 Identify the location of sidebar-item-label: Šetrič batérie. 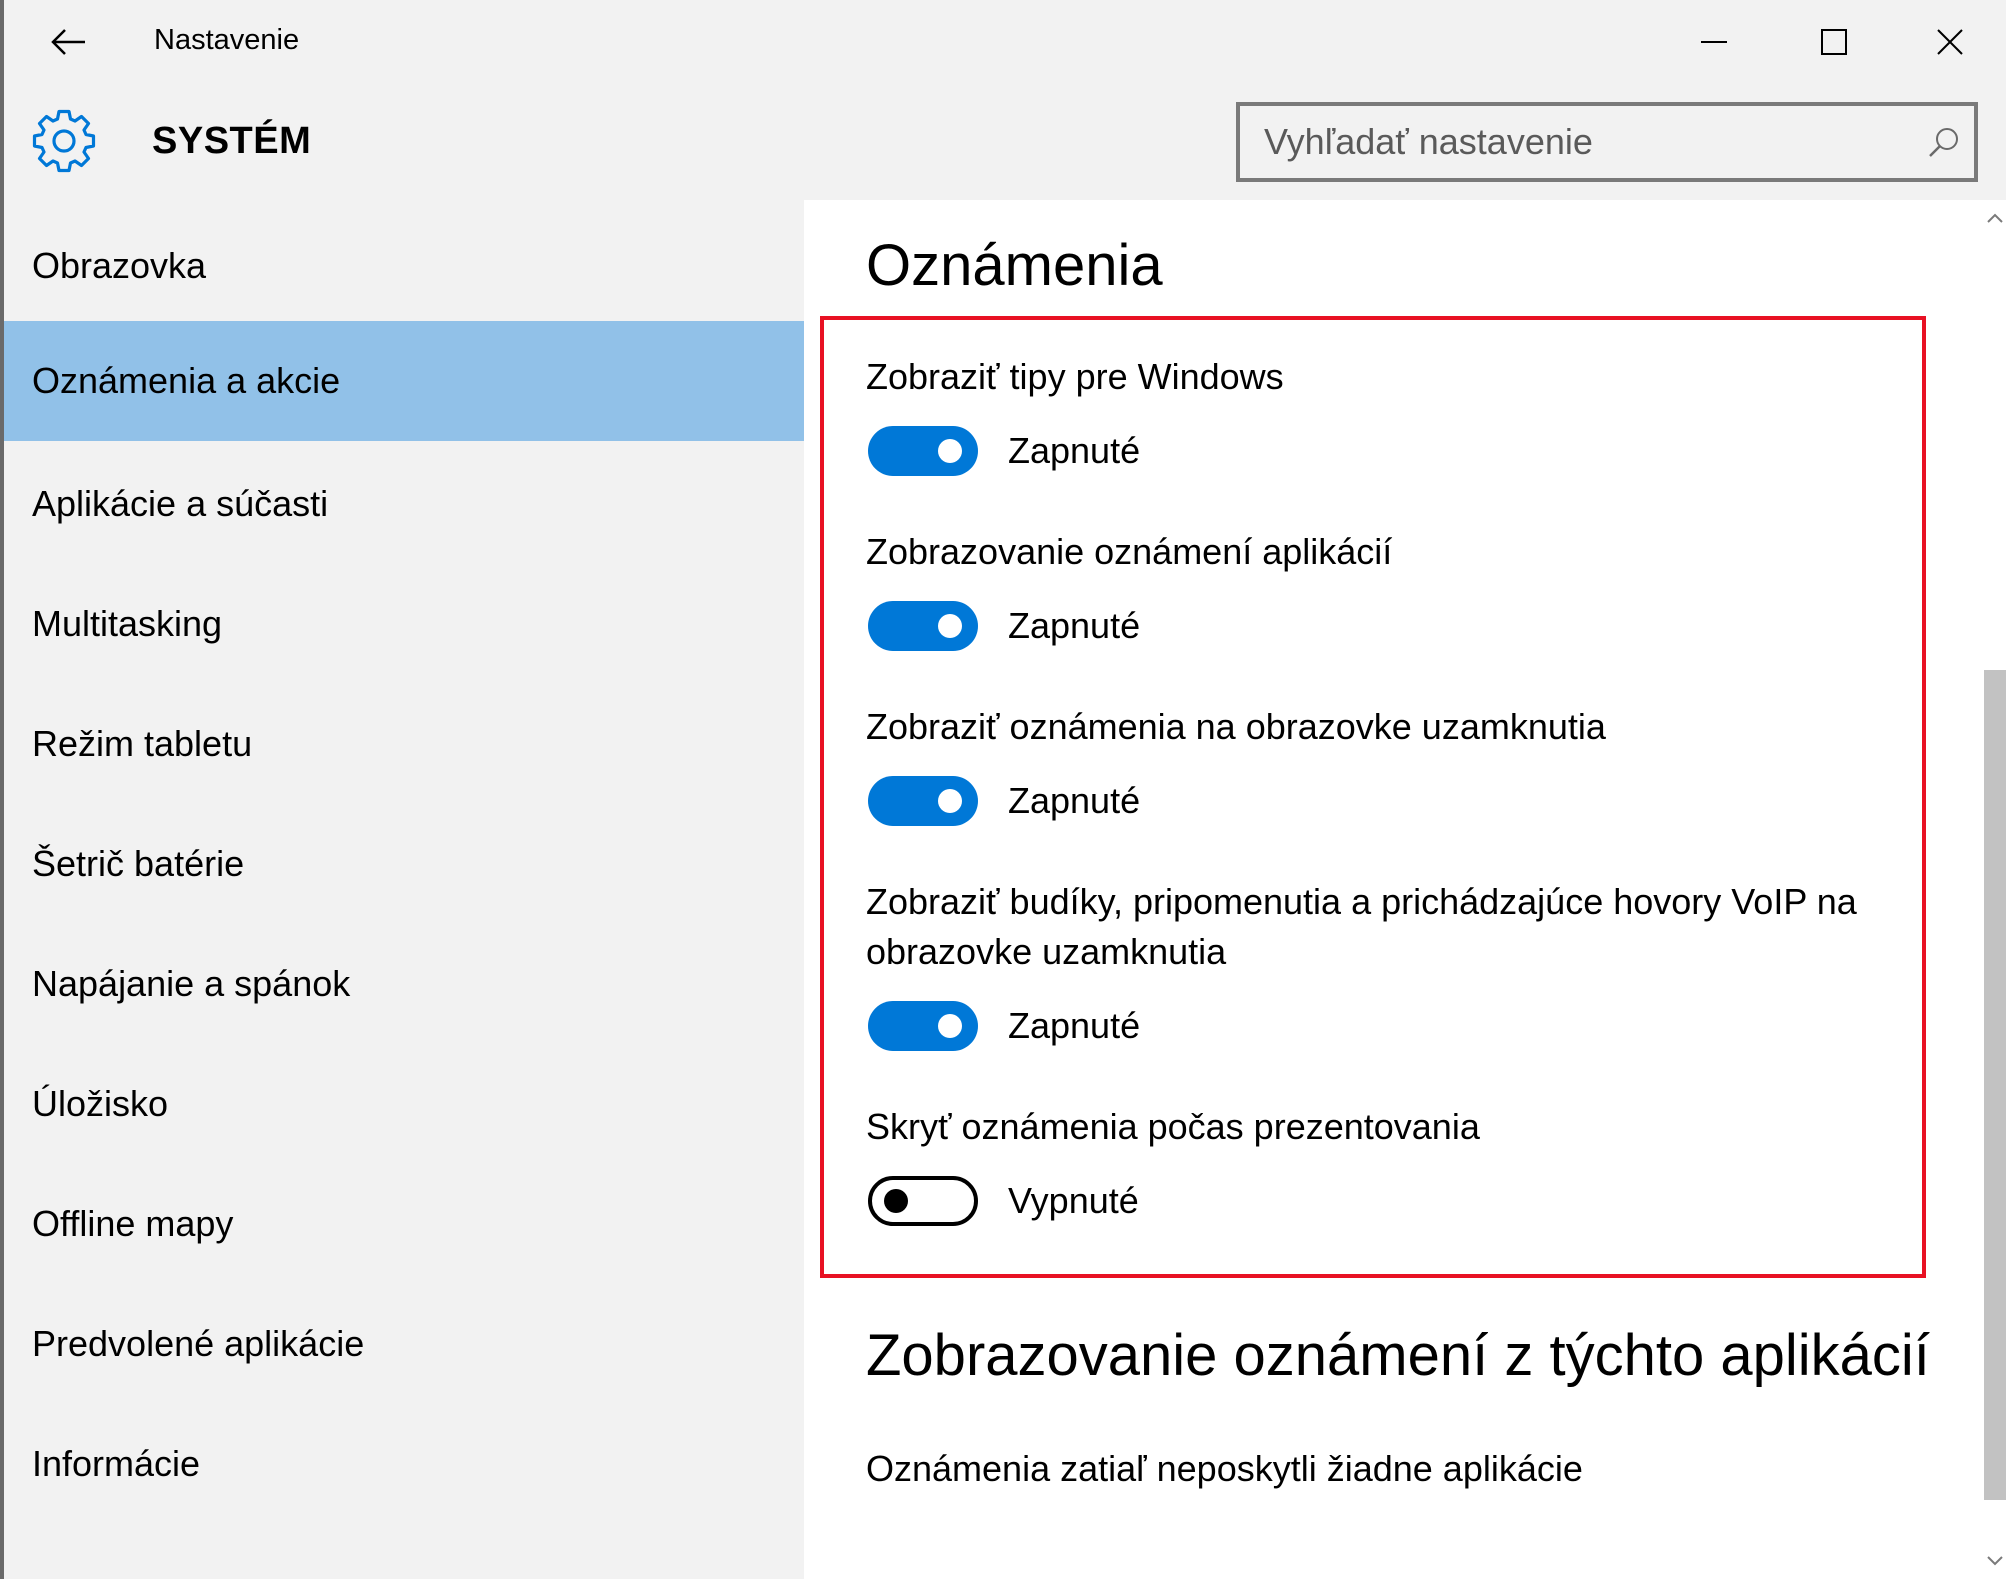
(138, 863).